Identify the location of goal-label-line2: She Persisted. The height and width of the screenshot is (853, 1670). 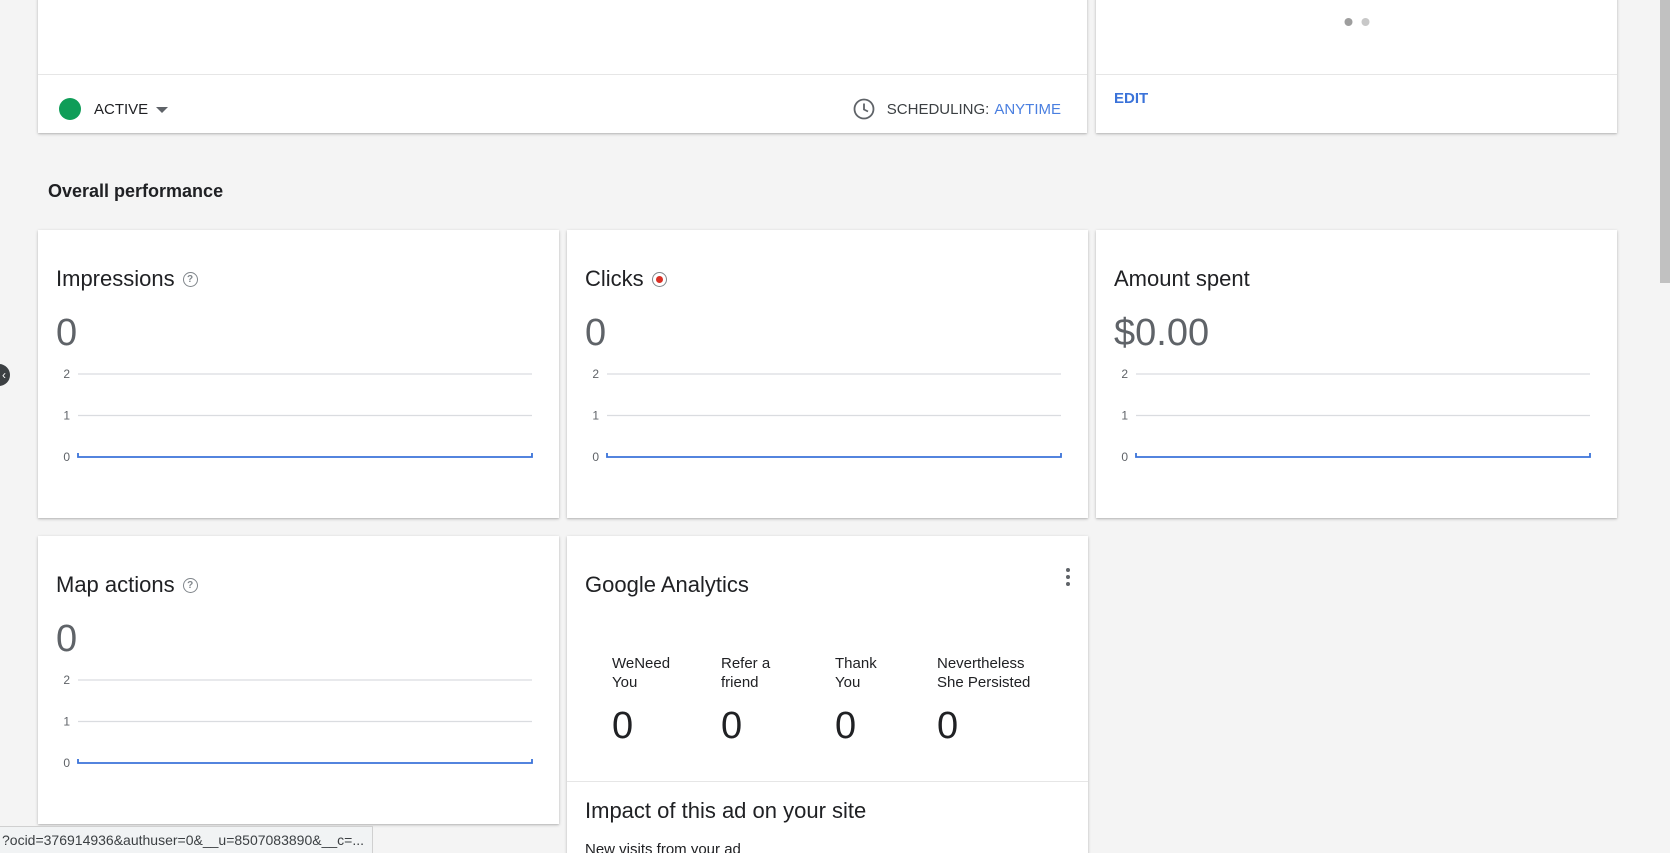
(984, 682).